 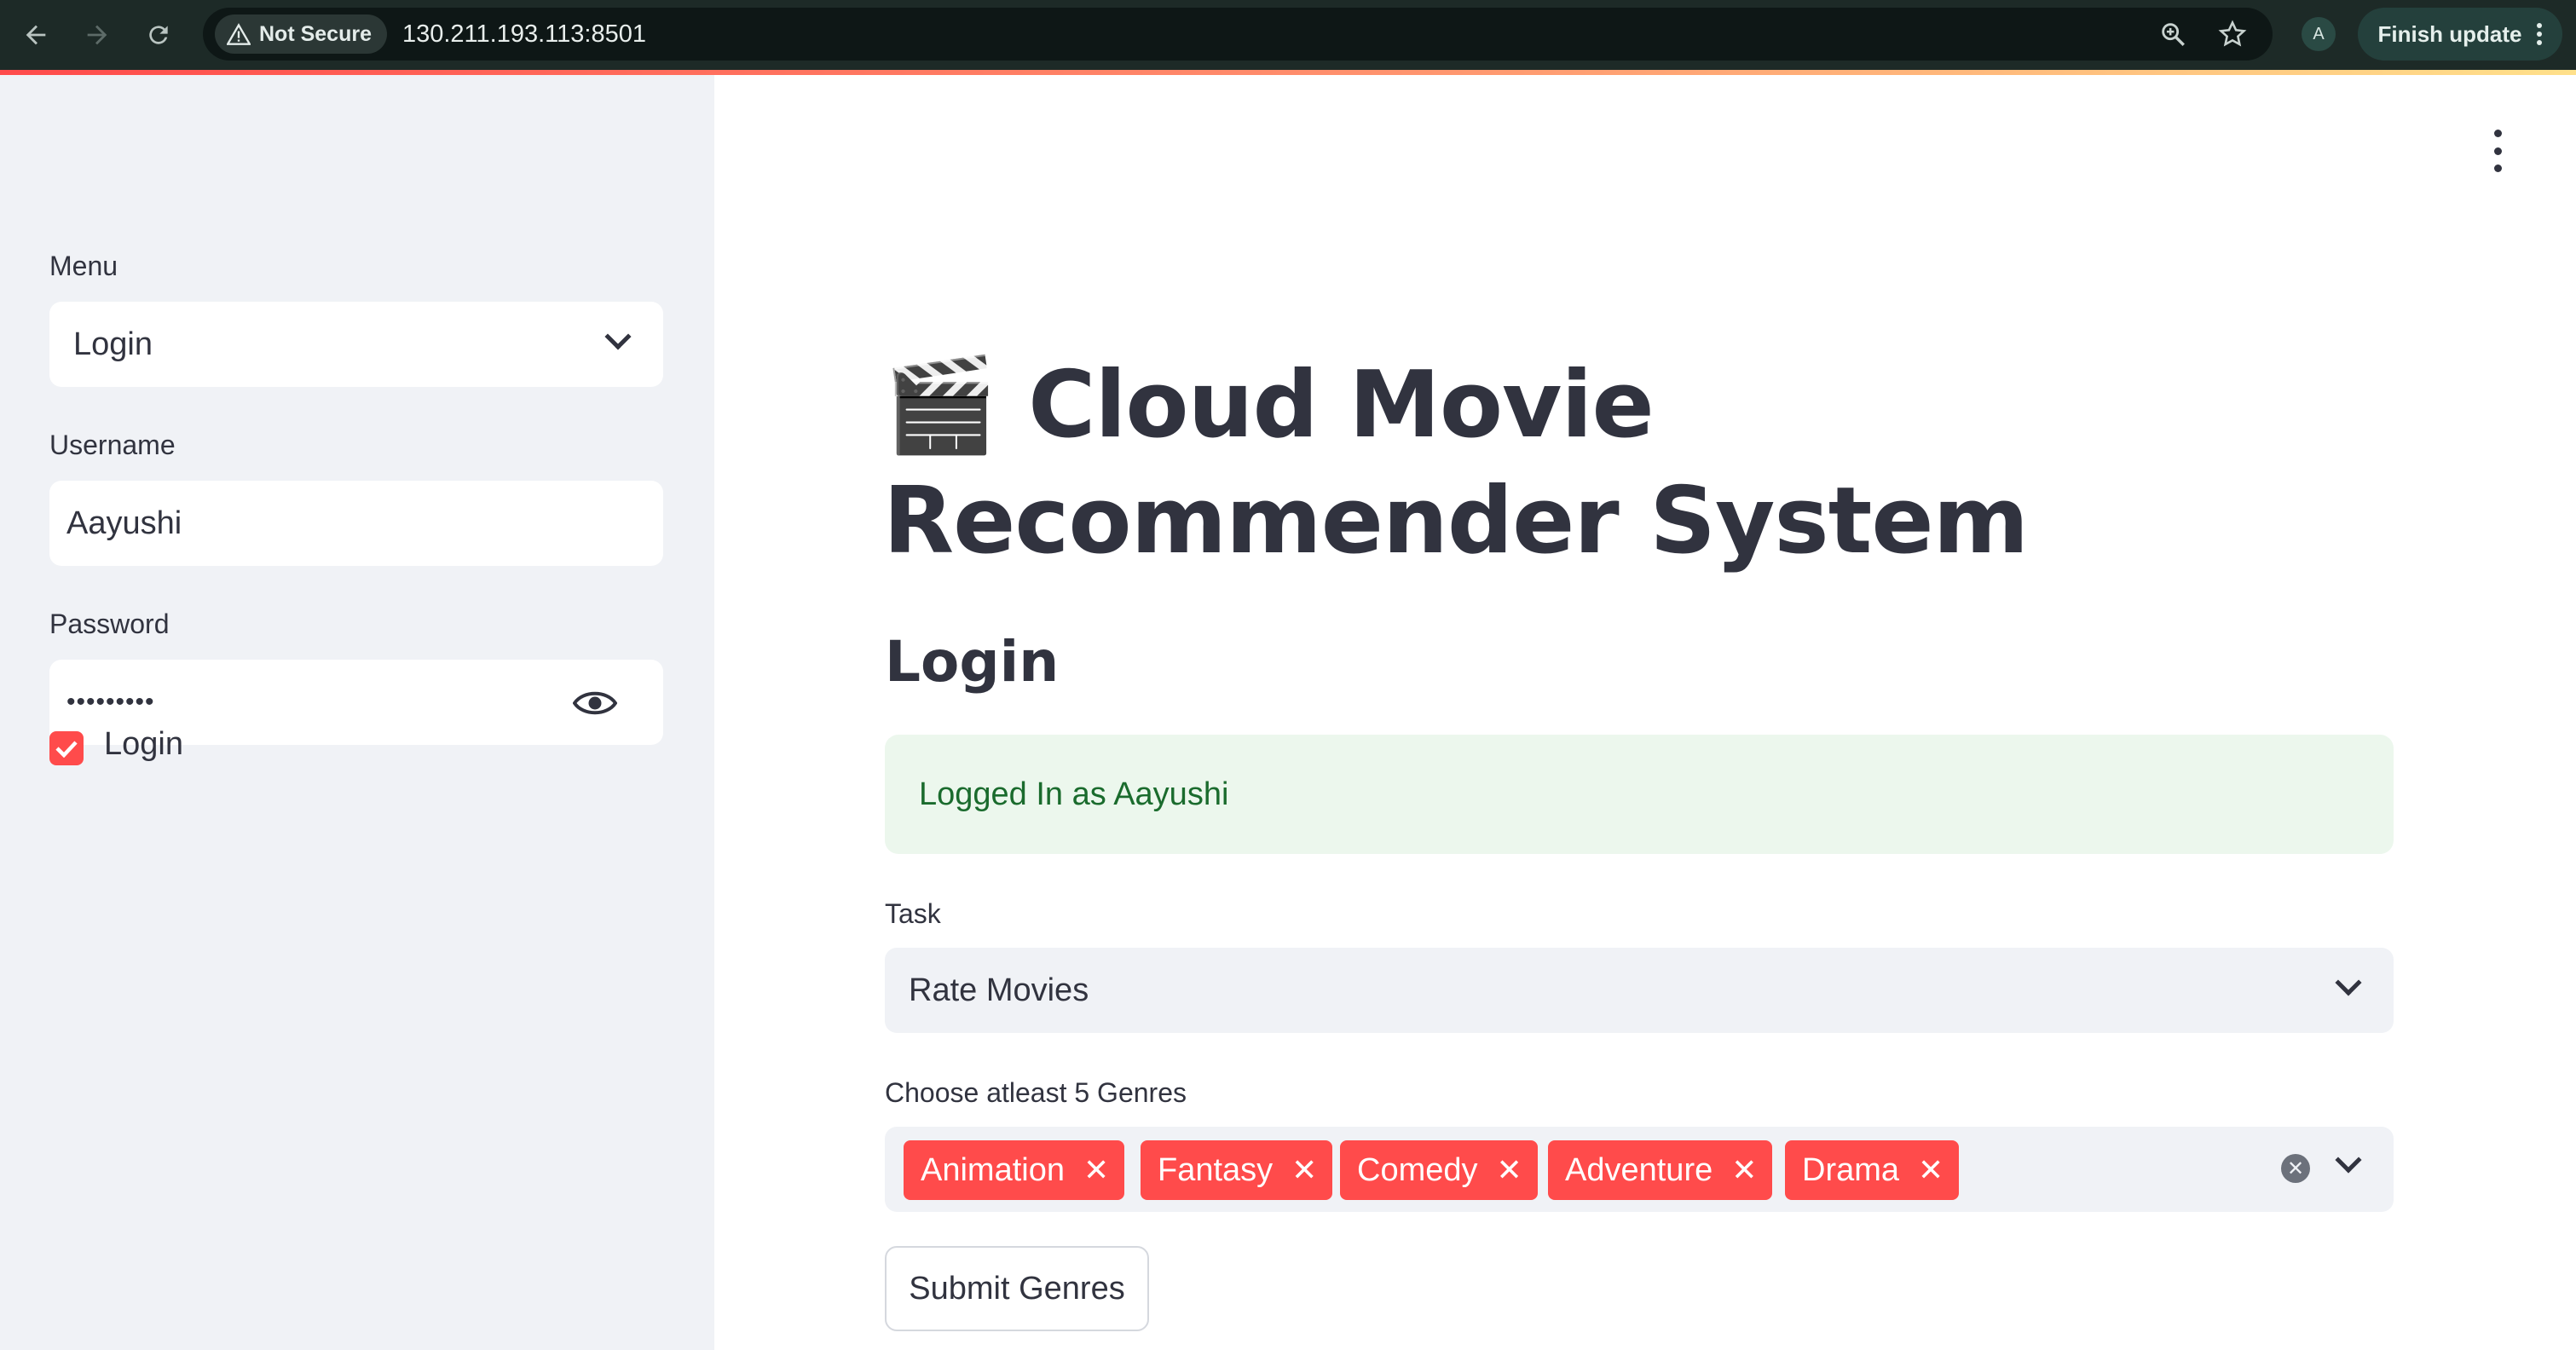 I want to click on genre-tag: Drama ✕, so click(x=1872, y=1170).